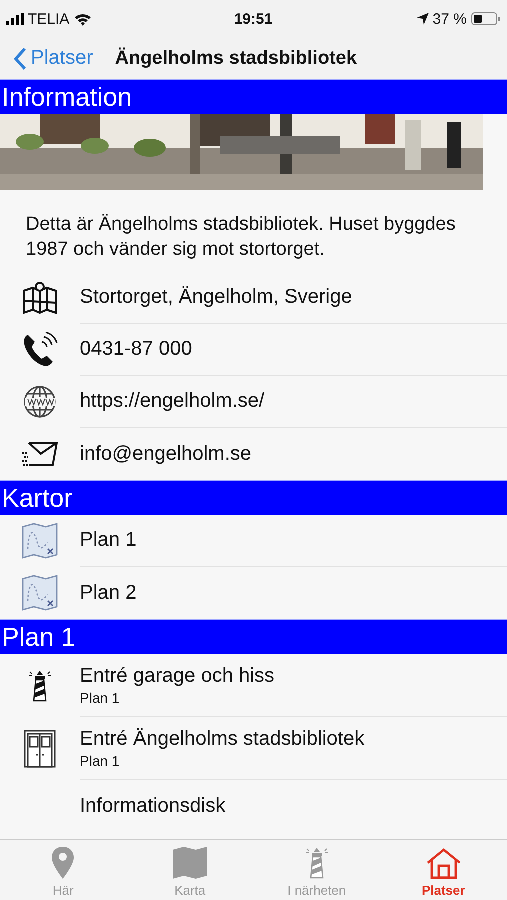 Image resolution: width=507 pixels, height=900 pixels. What do you see at coordinates (68, 97) in the screenshot?
I see `section-header: Information` at bounding box center [68, 97].